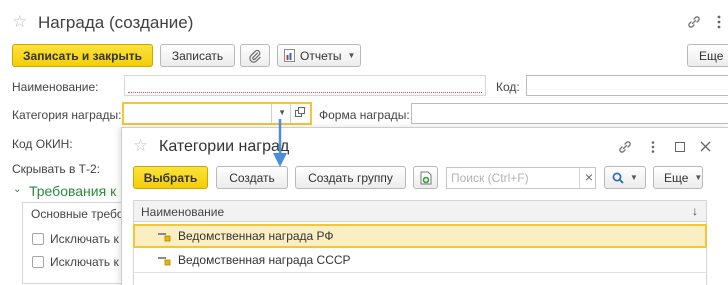  Describe the element at coordinates (588, 178) in the screenshot. I see `clear-search-icon: ×` at that location.